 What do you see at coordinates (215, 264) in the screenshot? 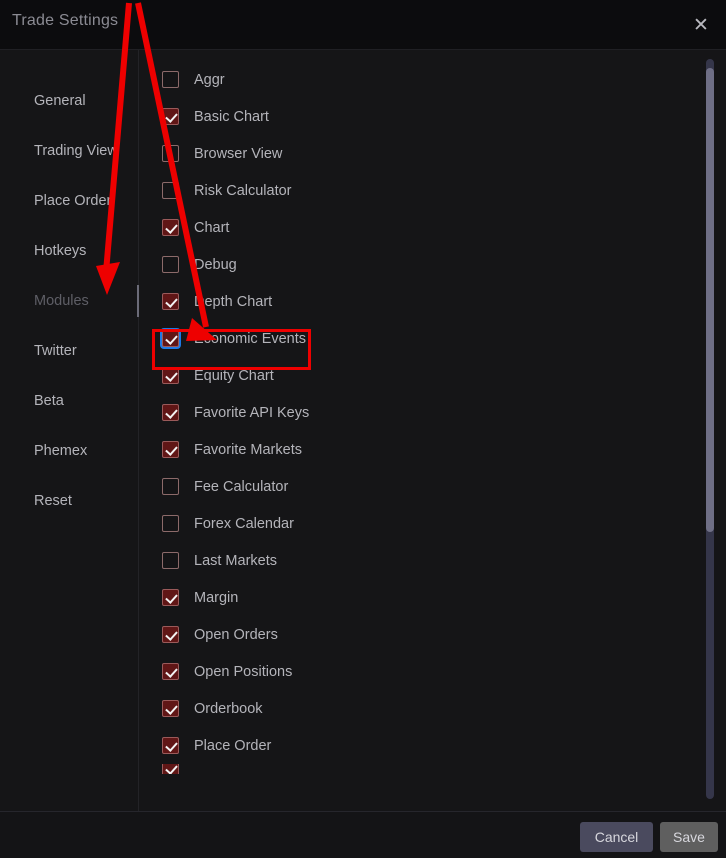
I see `module-label: Debug` at bounding box center [215, 264].